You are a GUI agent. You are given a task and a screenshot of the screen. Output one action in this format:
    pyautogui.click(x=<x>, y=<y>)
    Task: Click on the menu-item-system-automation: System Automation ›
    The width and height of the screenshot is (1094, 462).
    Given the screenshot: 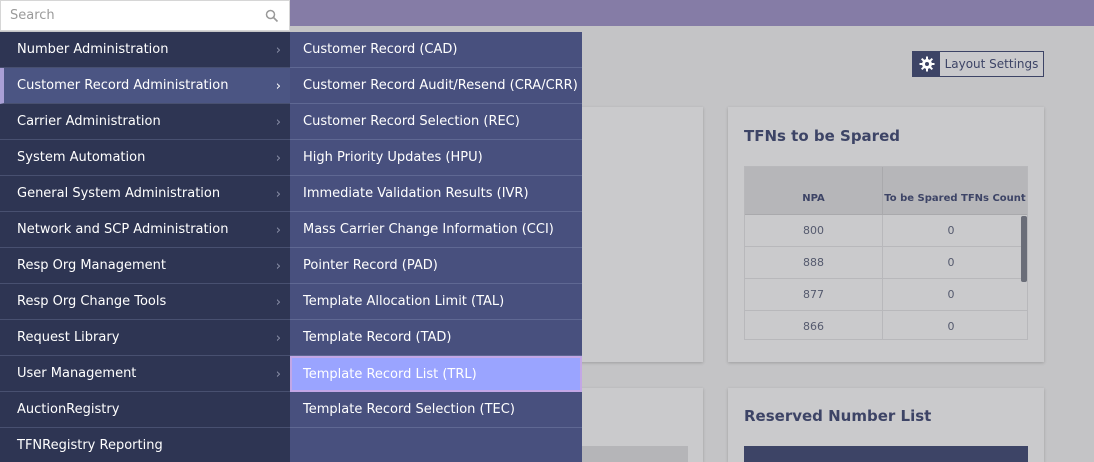 What is the action you would take?
    pyautogui.click(x=145, y=158)
    